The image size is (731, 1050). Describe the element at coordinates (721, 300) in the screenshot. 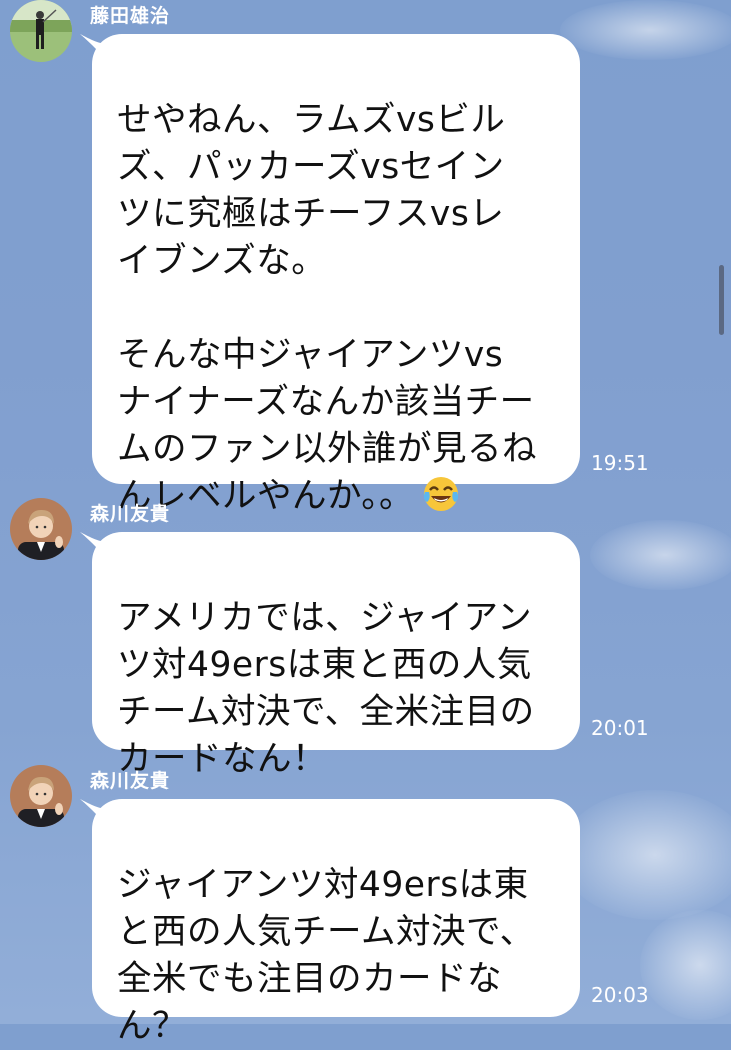

I see `scrollbar` at that location.